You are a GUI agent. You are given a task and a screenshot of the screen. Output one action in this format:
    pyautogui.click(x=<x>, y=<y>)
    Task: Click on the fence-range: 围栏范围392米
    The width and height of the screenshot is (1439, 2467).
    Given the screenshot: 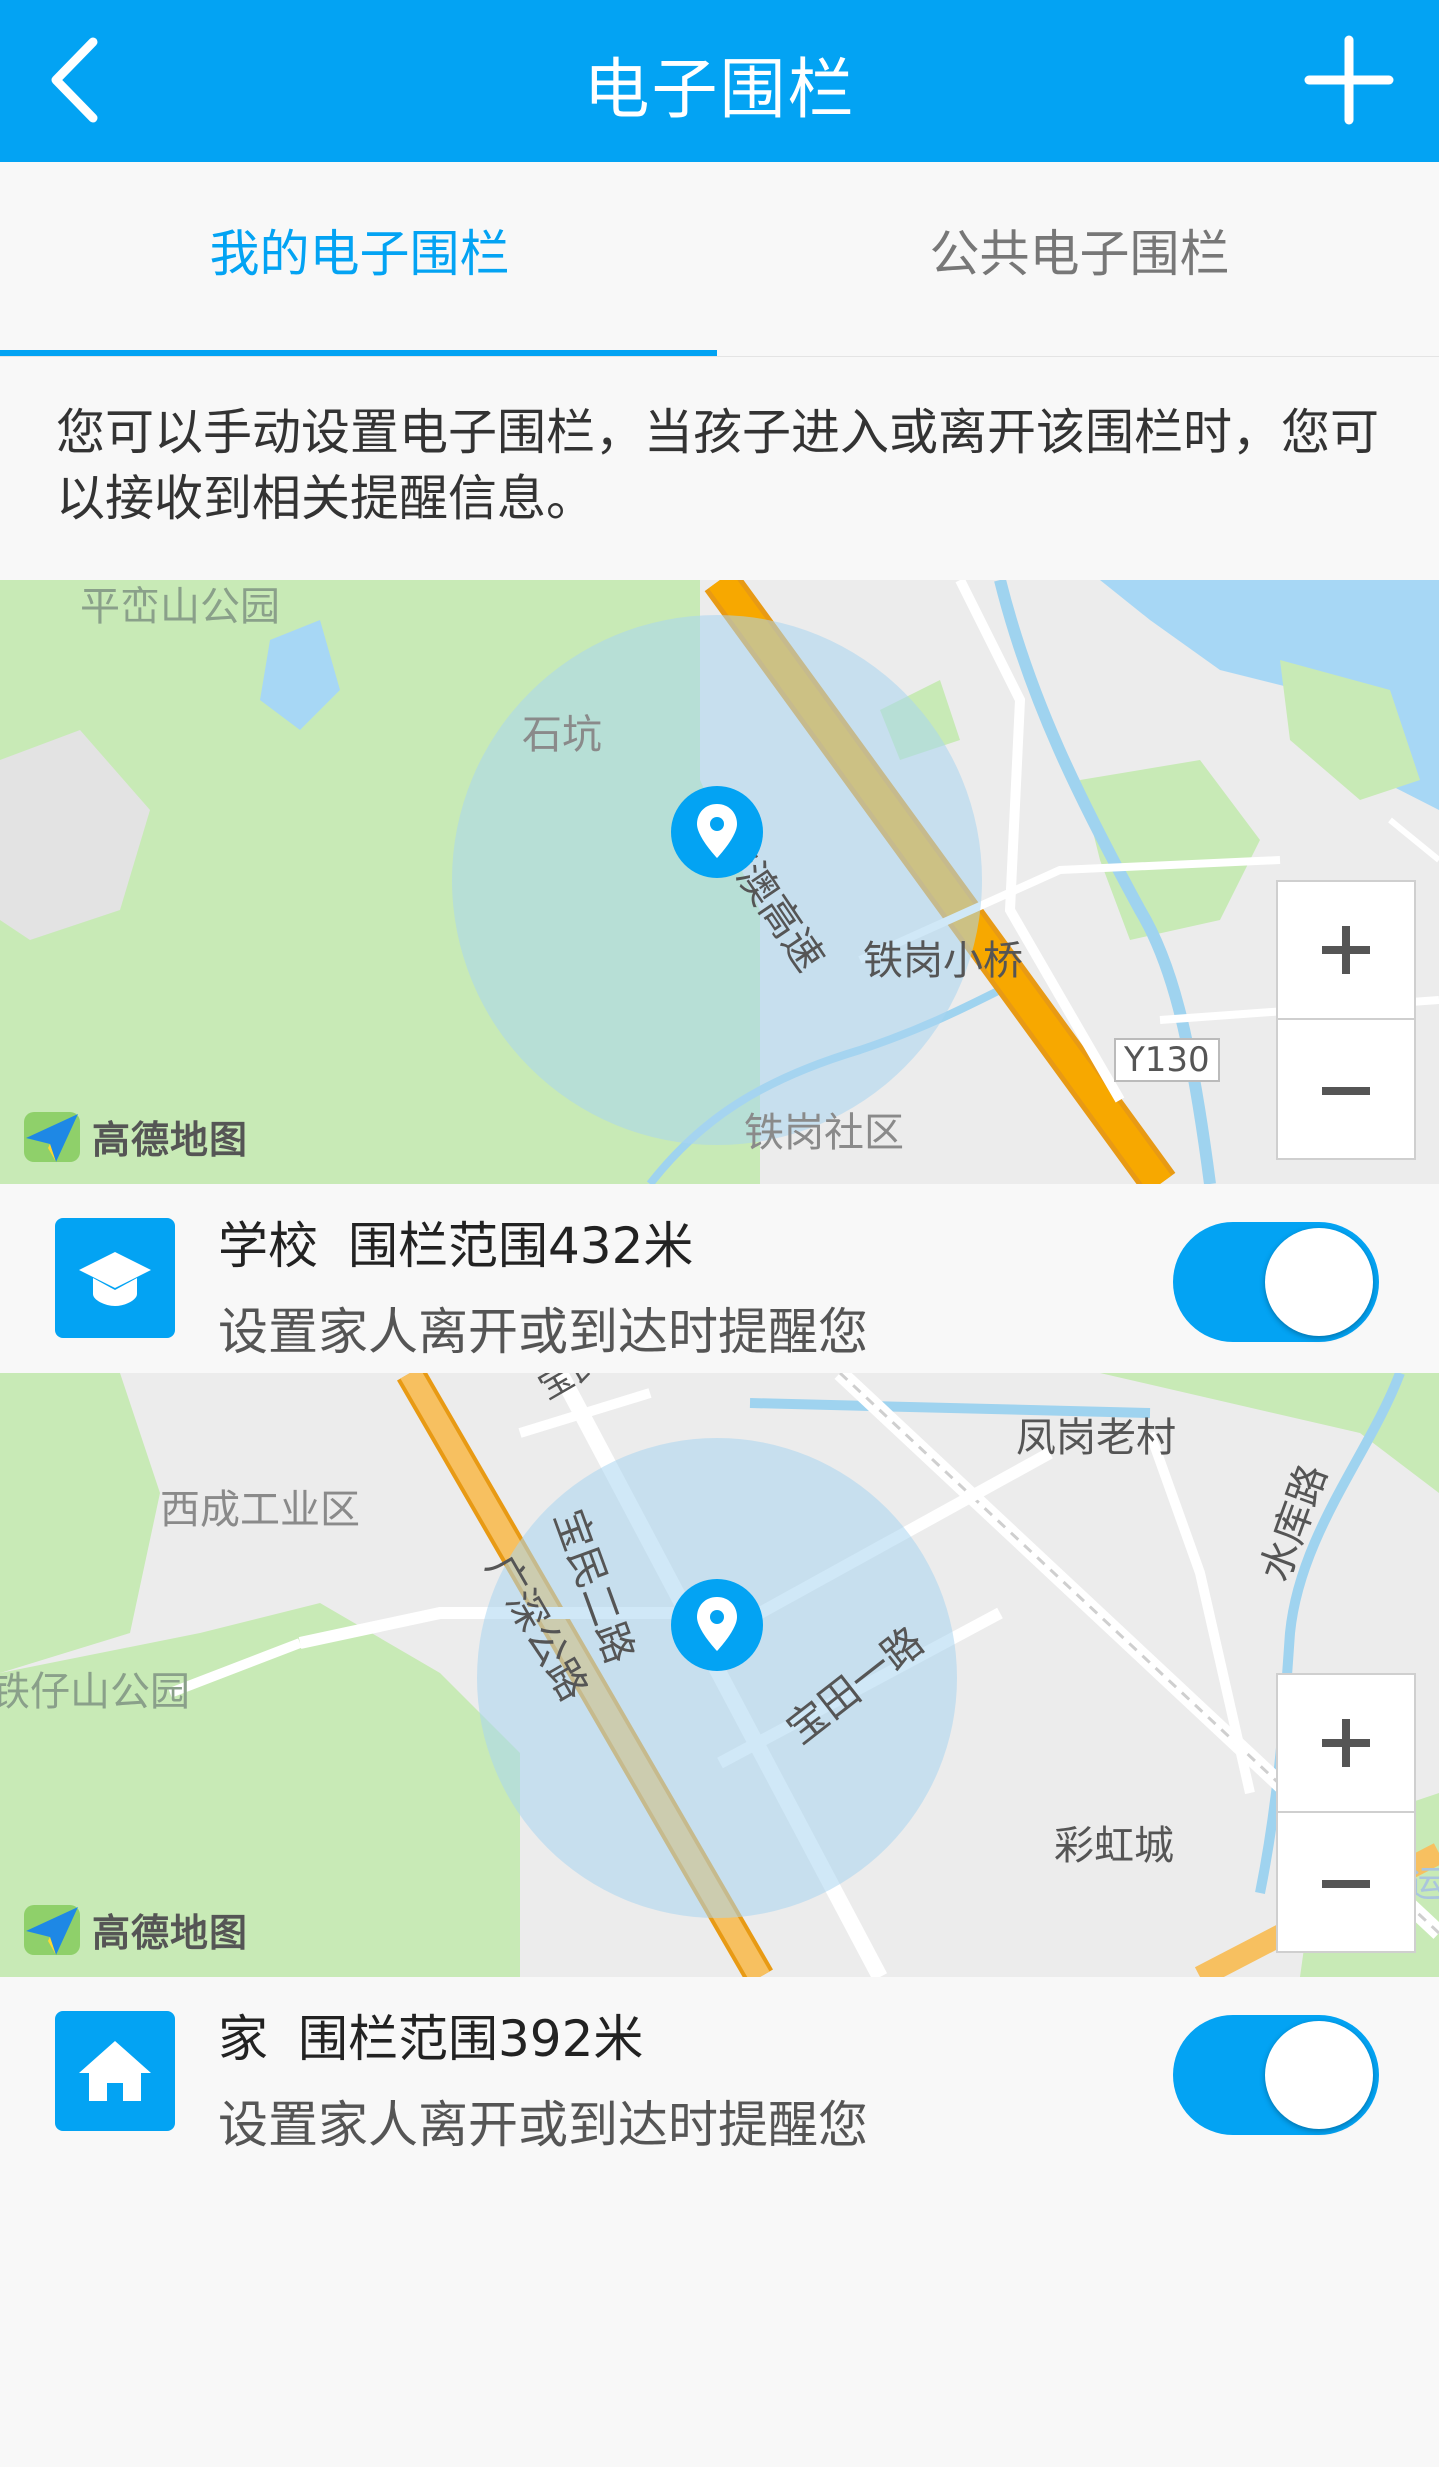 What is the action you would take?
    pyautogui.click(x=471, y=2039)
    